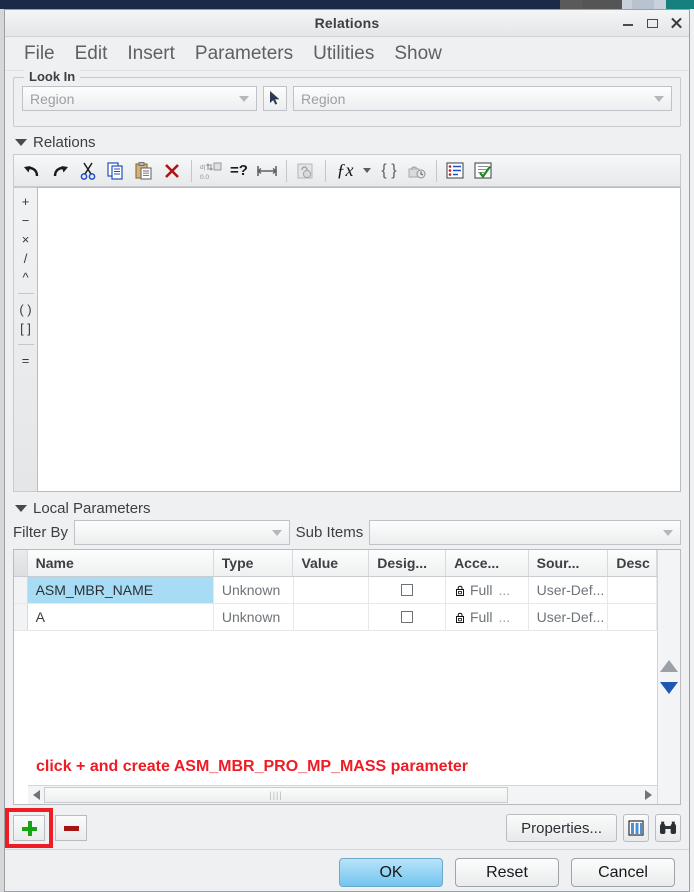 This screenshot has width=694, height=892. I want to click on operator-multiply: ×, so click(25, 239).